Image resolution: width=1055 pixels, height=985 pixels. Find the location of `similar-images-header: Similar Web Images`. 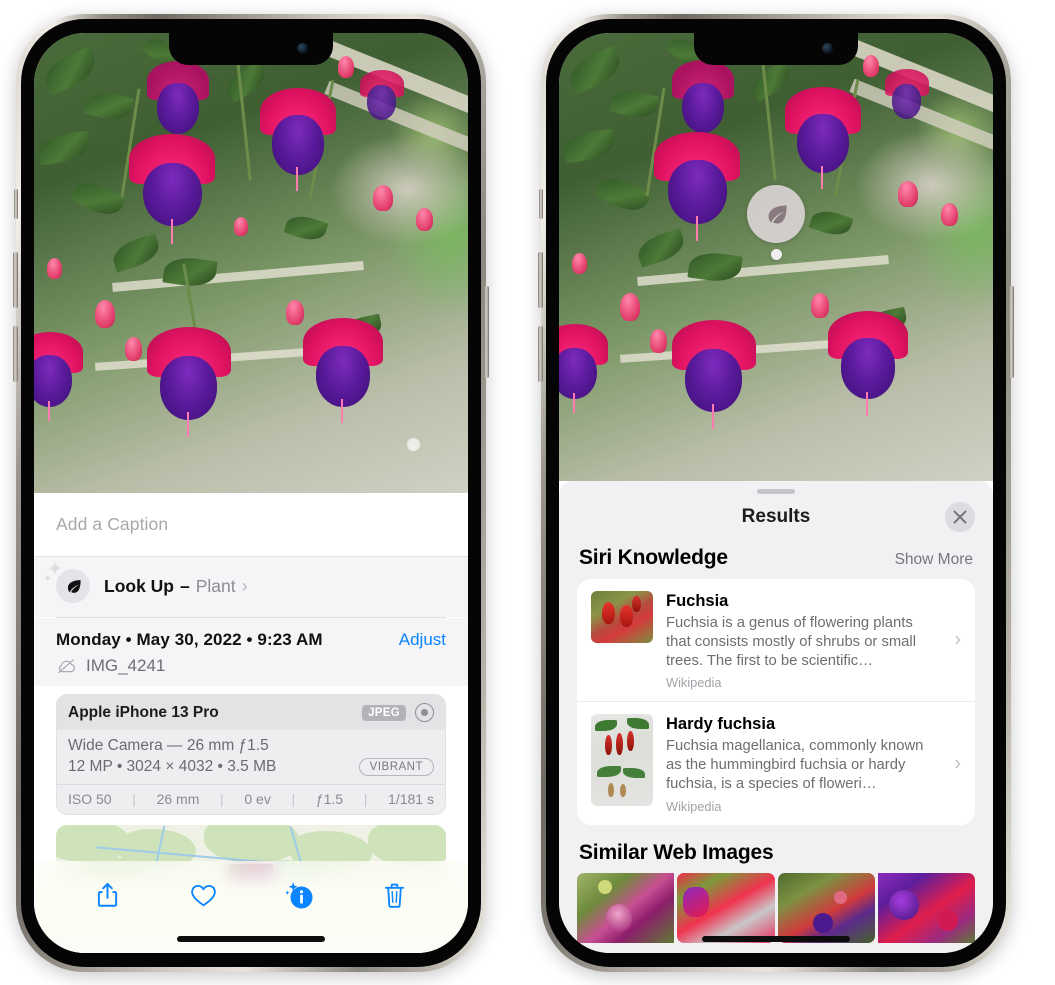

similar-images-header: Similar Web Images is located at coordinates (776, 849).